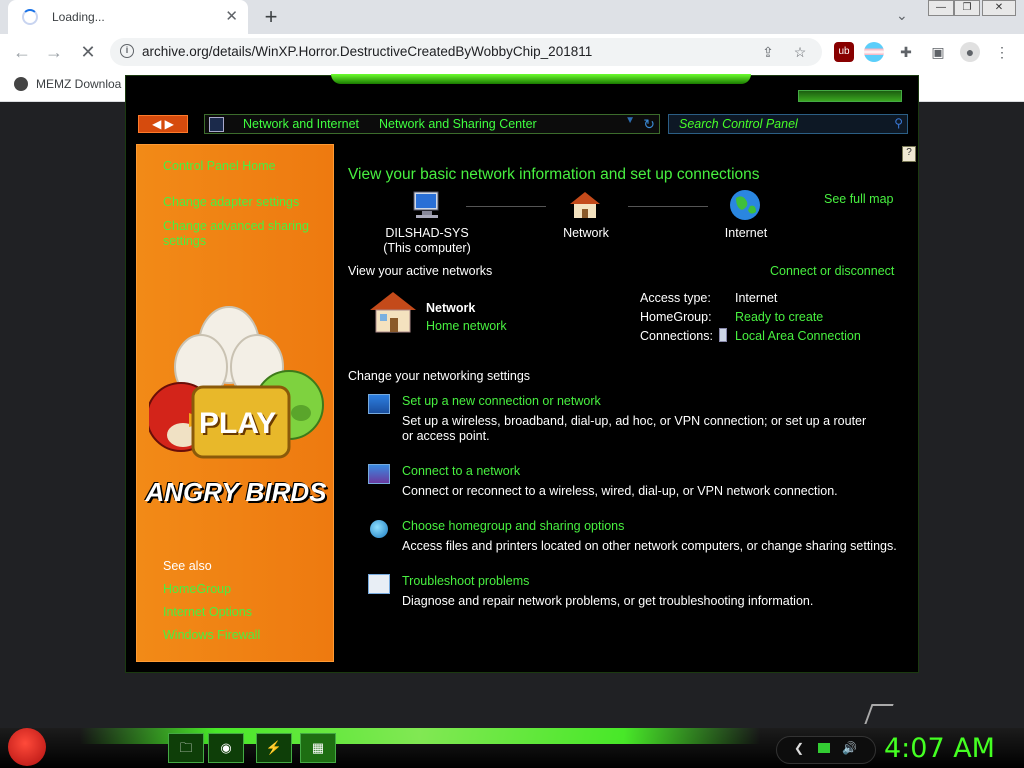  I want to click on homegroup-value-link: Ready to create, so click(779, 317).